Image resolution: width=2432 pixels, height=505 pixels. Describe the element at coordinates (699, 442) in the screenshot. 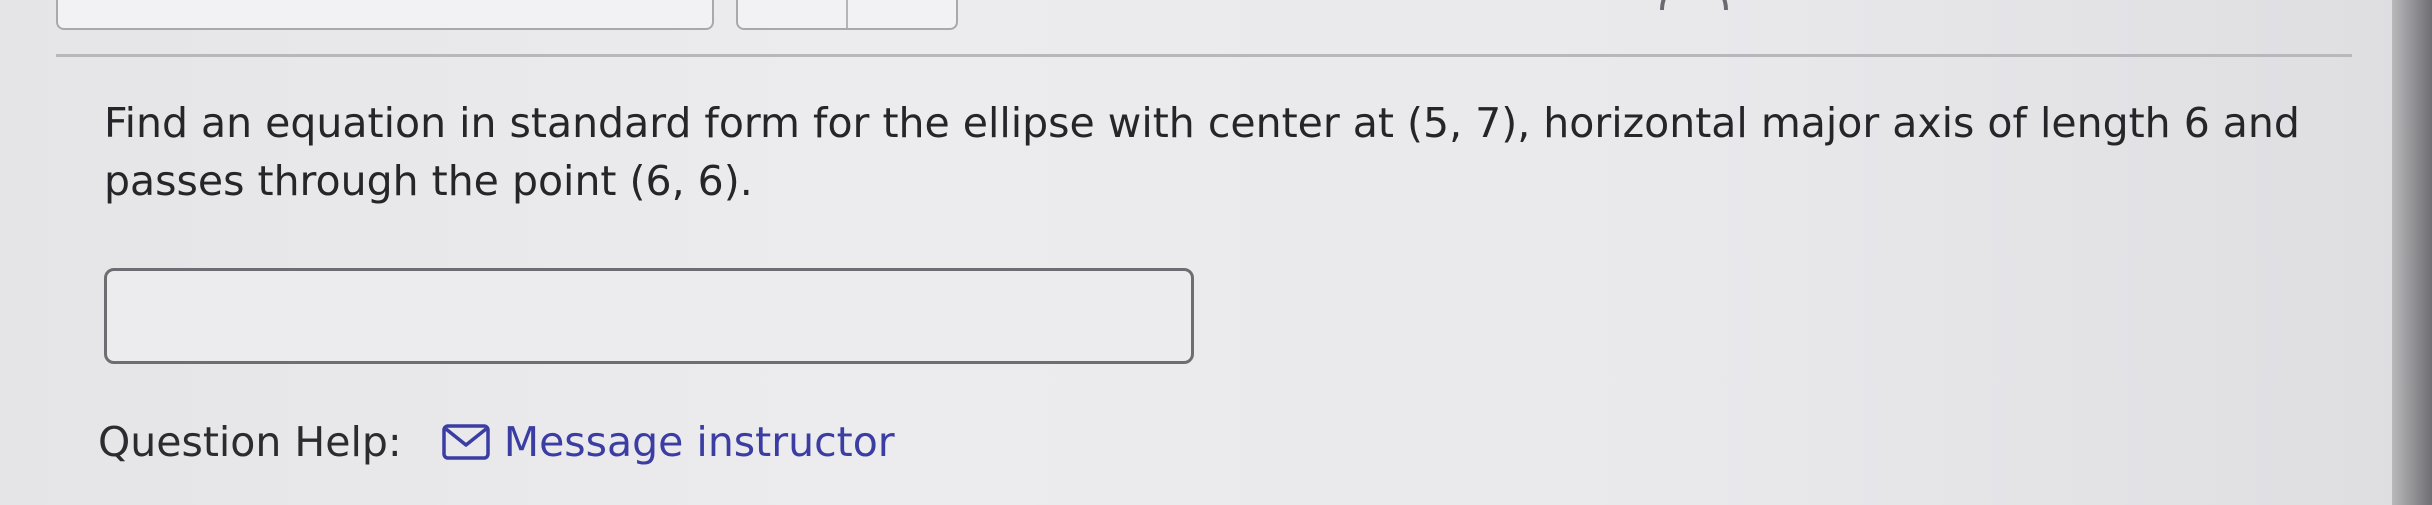

I see `message-instructor-label: Message instructor` at that location.